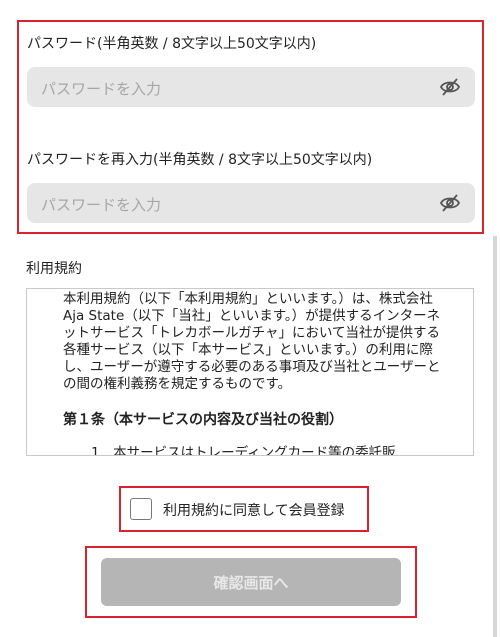  Describe the element at coordinates (101, 89) in the screenshot. I see `password-placeholder: パスワードを入力` at that location.